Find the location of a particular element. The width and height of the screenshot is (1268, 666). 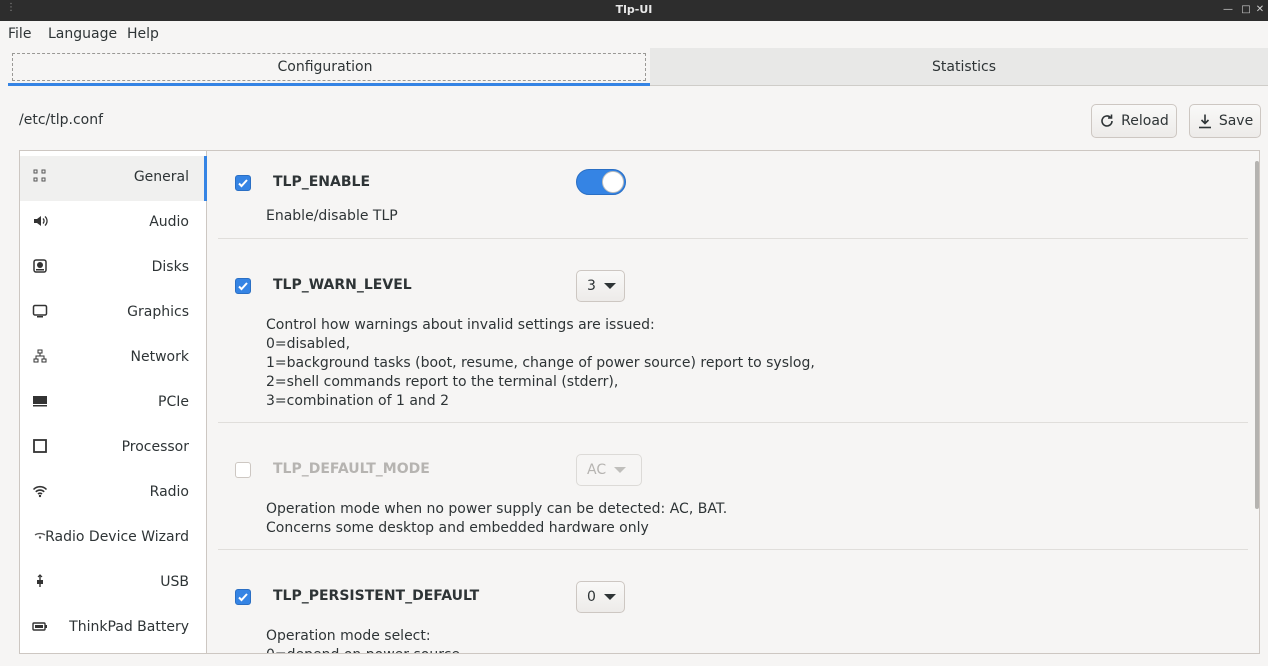

sidebar-item-network: Network is located at coordinates (113, 358).